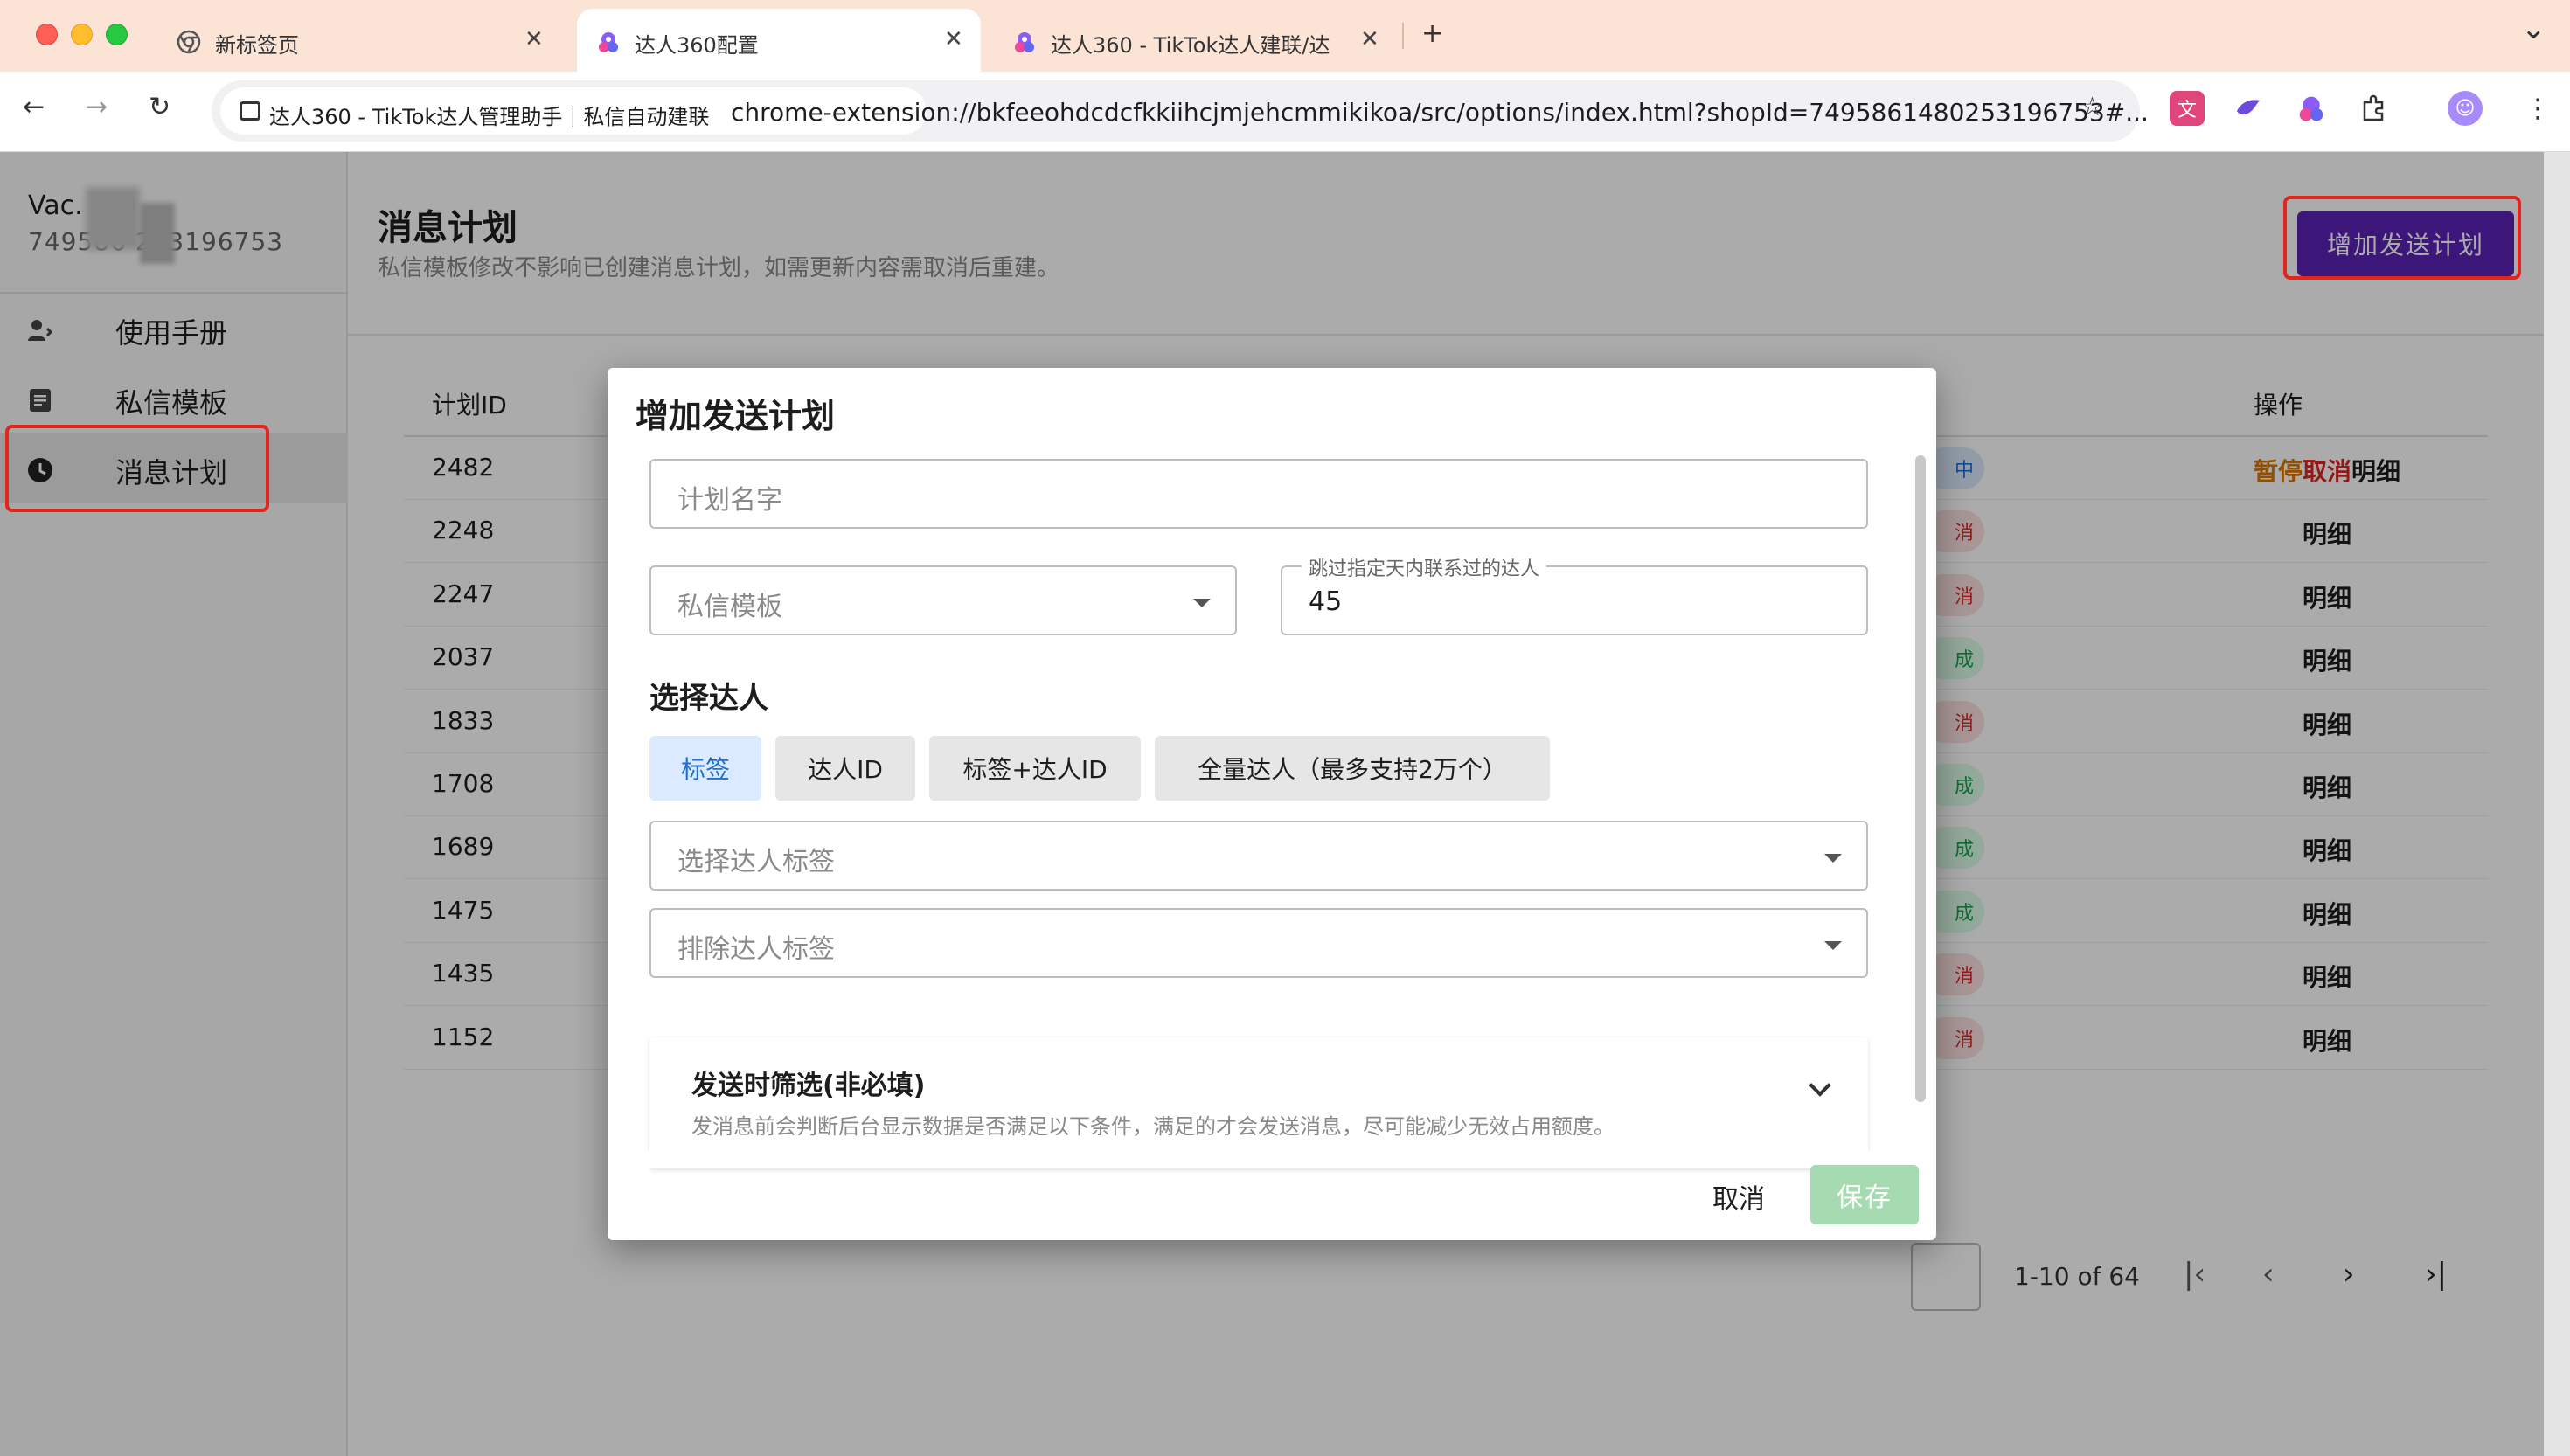  Describe the element at coordinates (729, 500) in the screenshot. I see `plan-name-placeholder: 计划名字` at that location.